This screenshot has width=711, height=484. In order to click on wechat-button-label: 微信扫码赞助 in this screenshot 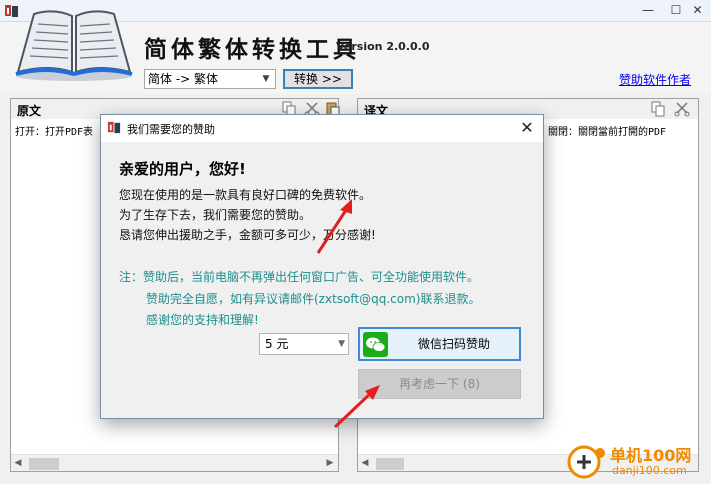, I will do `click(453, 344)`.